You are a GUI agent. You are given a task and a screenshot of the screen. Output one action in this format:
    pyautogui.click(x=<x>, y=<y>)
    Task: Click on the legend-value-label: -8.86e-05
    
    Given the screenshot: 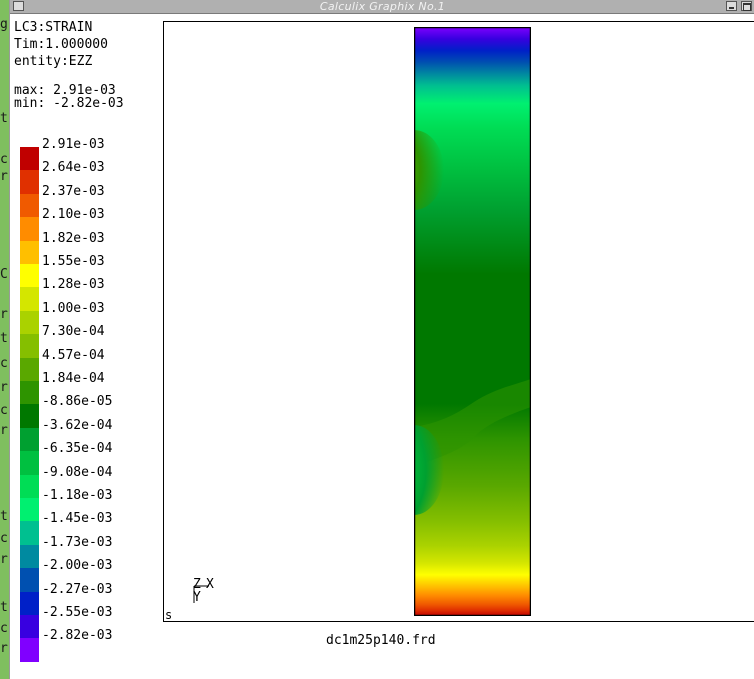 What is the action you would take?
    pyautogui.click(x=77, y=402)
    